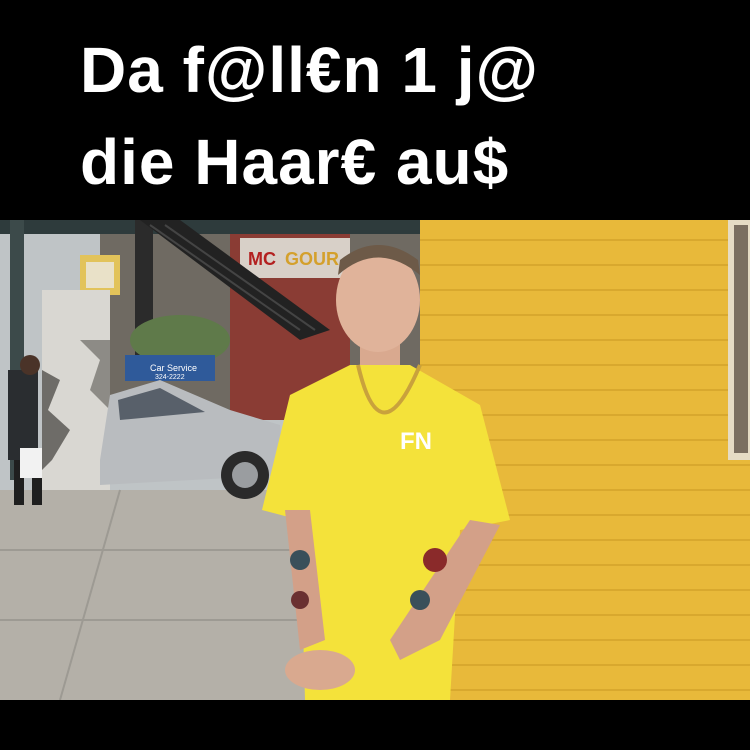 Image resolution: width=750 pixels, height=750 pixels. Describe the element at coordinates (173, 368) in the screenshot. I see `svg-text: Car Service` at that location.